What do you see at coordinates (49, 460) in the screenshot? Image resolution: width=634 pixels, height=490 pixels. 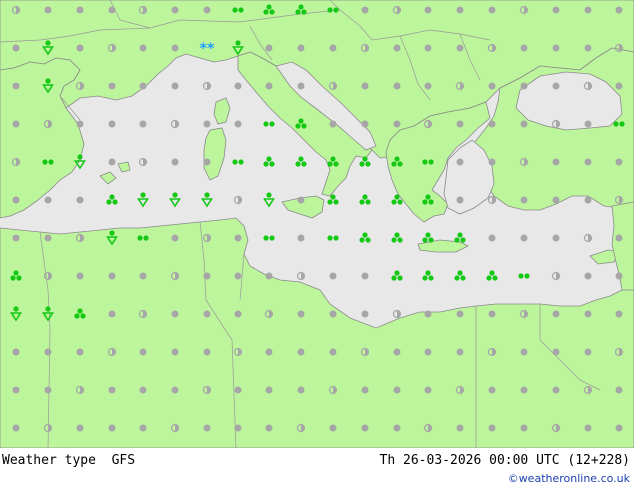 I see `product-name: Weather type` at bounding box center [49, 460].